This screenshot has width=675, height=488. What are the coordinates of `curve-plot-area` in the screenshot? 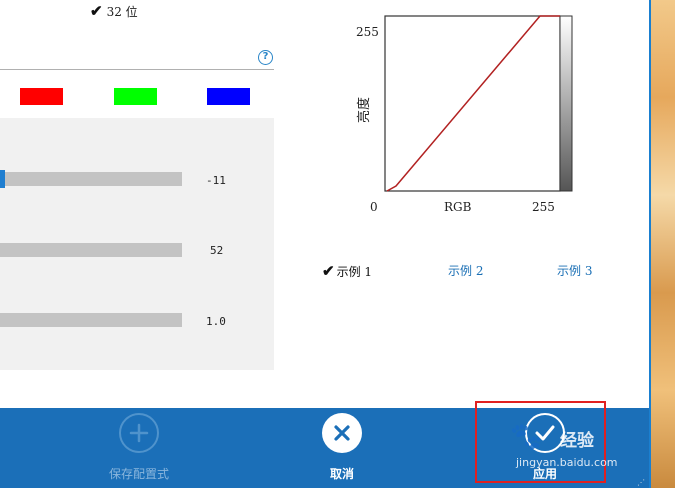 It's located at (472, 103).